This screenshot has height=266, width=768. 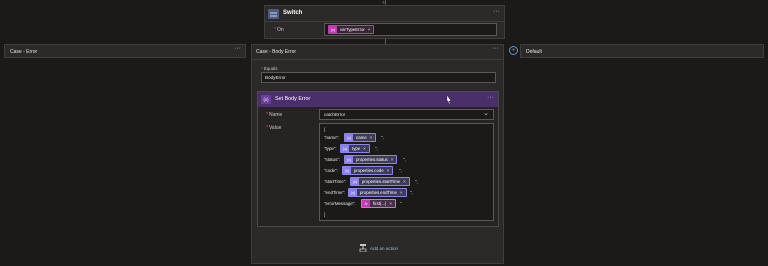 What do you see at coordinates (331, 170) in the screenshot?
I see `row-key-code: "code":` at bounding box center [331, 170].